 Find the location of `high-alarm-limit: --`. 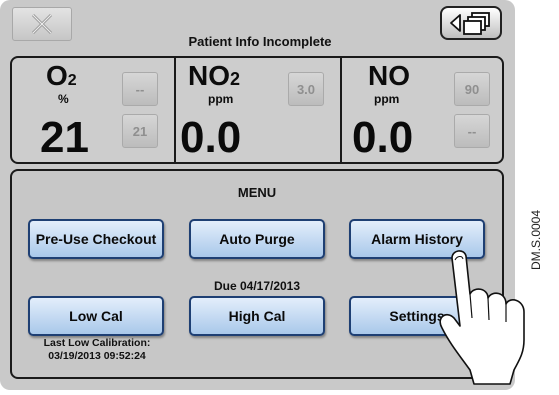

high-alarm-limit: -- is located at coordinates (140, 89).